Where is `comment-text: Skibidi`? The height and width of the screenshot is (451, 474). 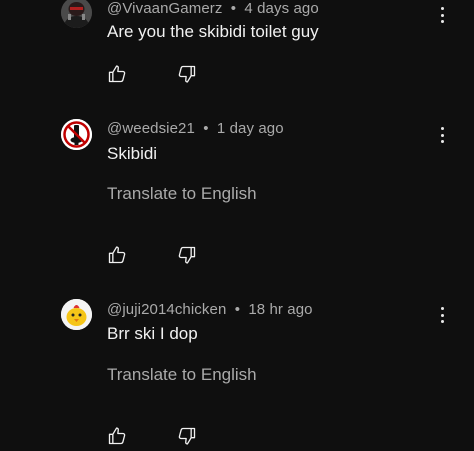 comment-text: Skibidi is located at coordinates (132, 153).